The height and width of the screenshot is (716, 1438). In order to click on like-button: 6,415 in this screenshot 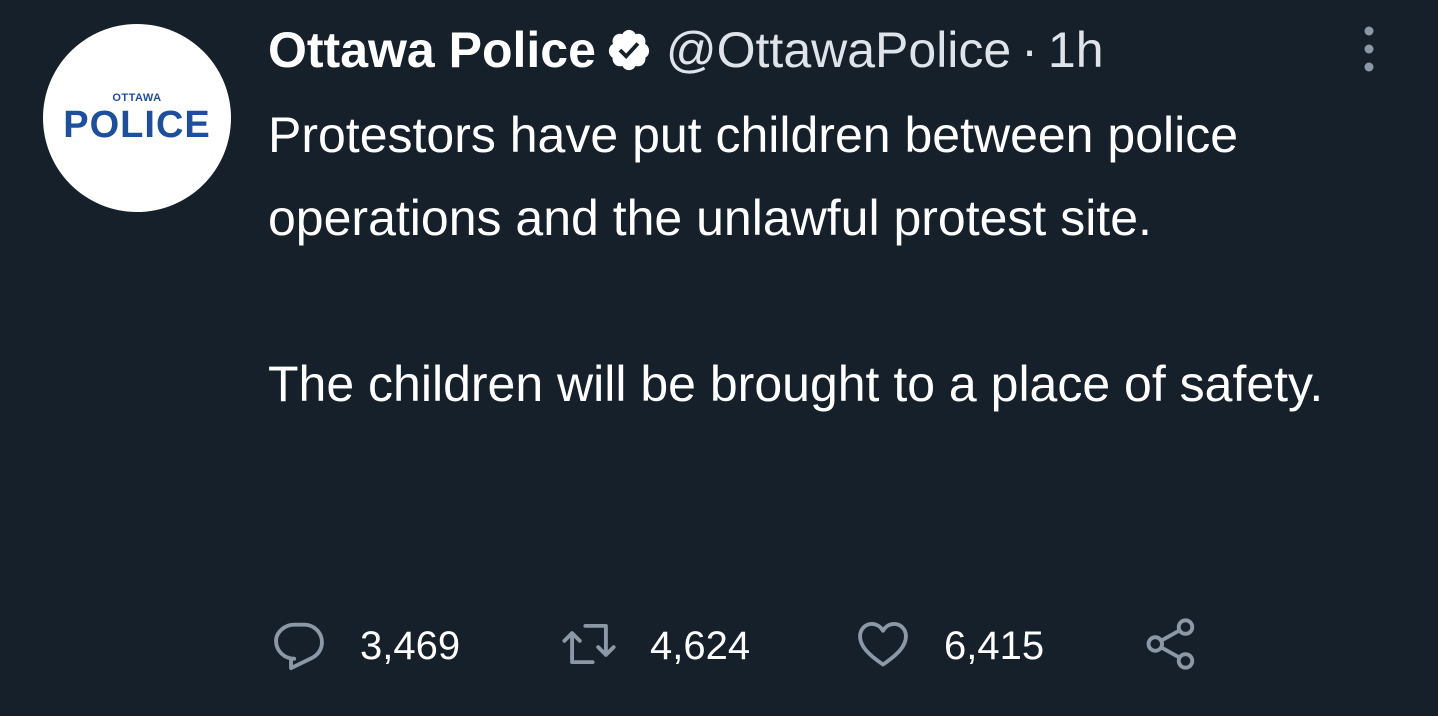, I will do `click(949, 646)`.